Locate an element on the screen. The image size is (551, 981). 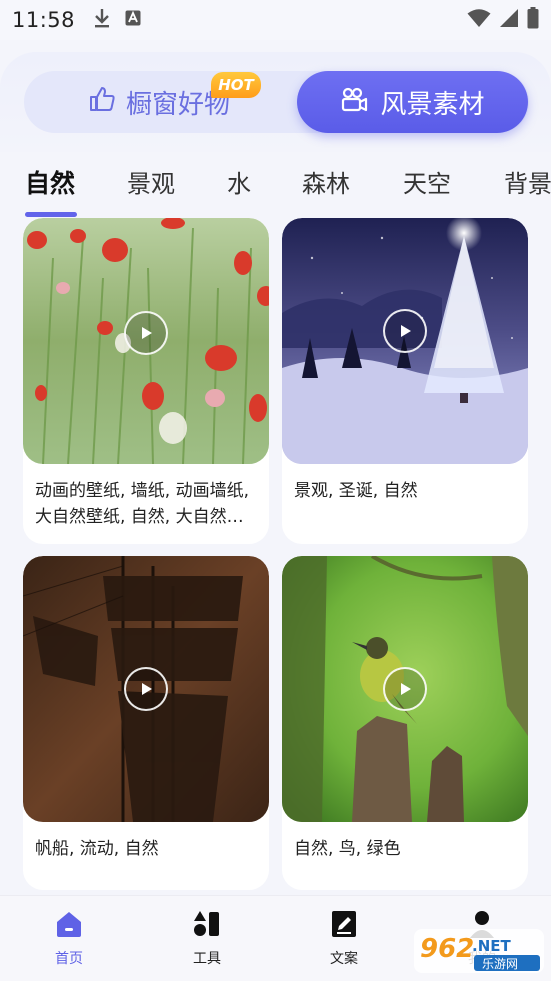
status-bar: 11:58 is located at coordinates (275, 20).